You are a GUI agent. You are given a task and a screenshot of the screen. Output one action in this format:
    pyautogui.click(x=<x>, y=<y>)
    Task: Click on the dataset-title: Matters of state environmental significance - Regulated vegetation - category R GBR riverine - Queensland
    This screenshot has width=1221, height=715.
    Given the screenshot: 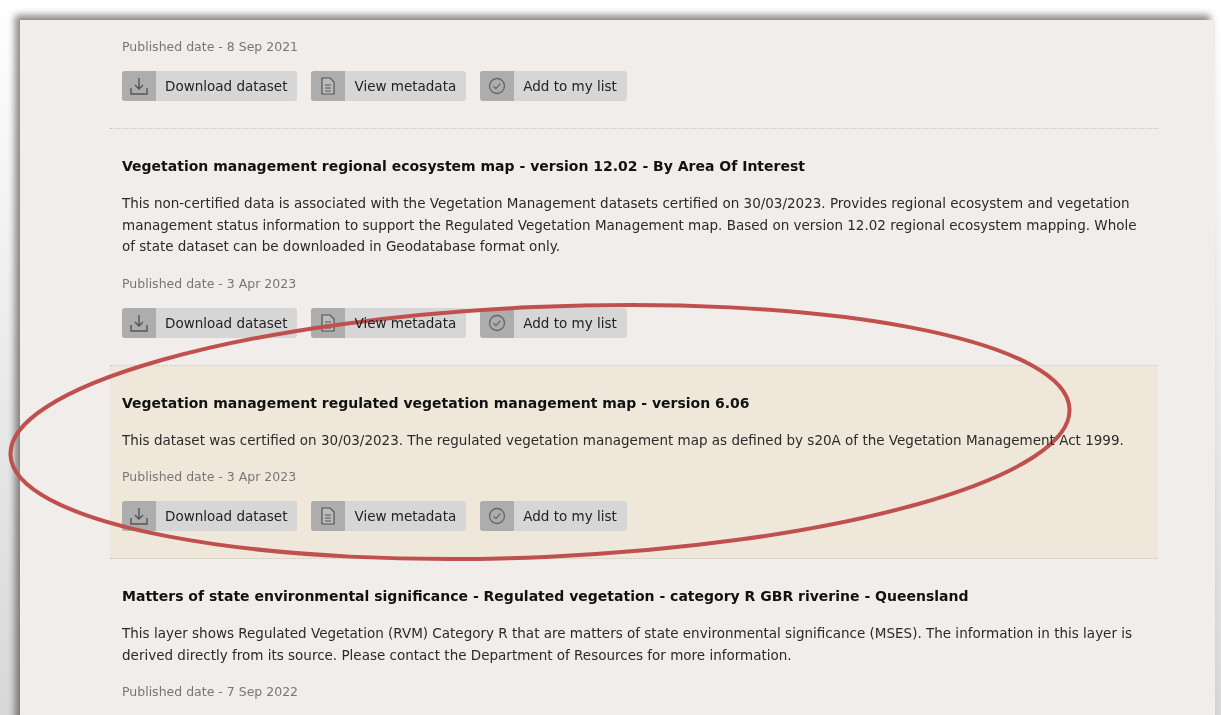 What is the action you would take?
    pyautogui.click(x=634, y=596)
    